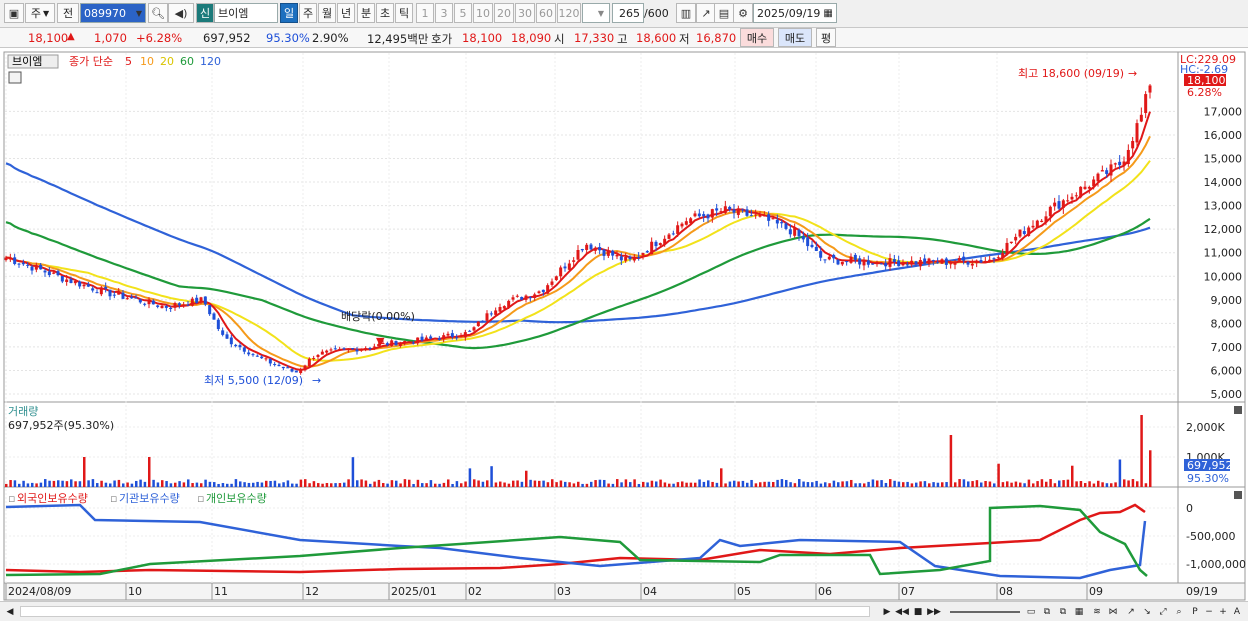 The image size is (1248, 621). I want to click on volume-close-icon, so click(1238, 410).